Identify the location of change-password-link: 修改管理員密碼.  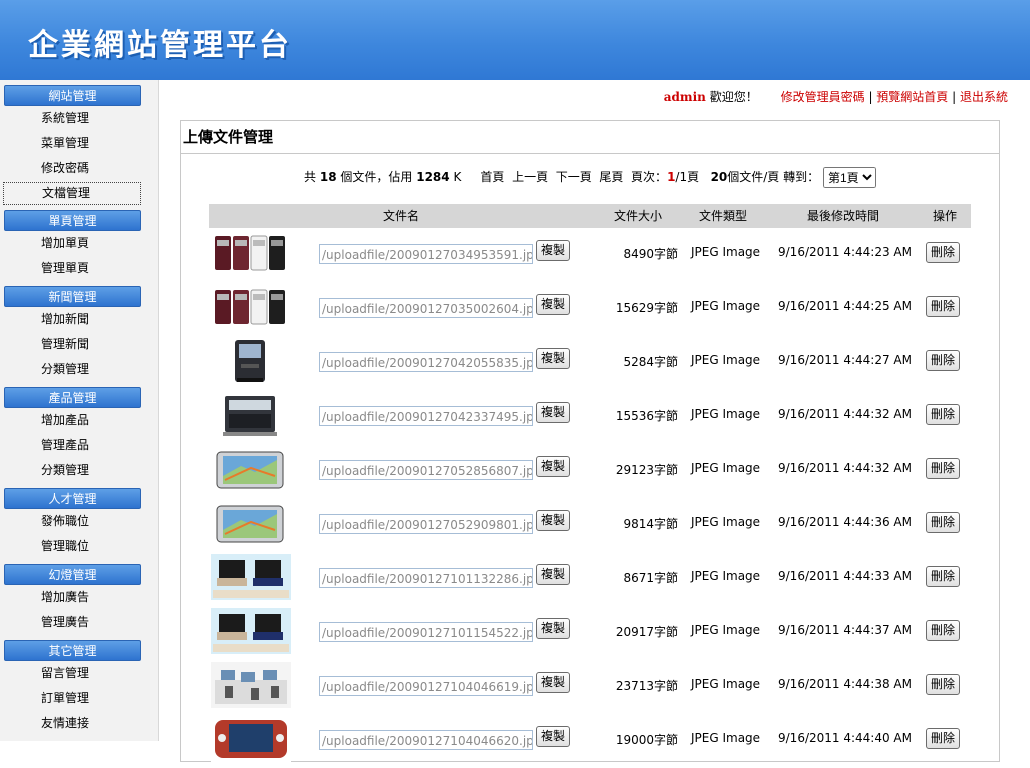
(823, 97).